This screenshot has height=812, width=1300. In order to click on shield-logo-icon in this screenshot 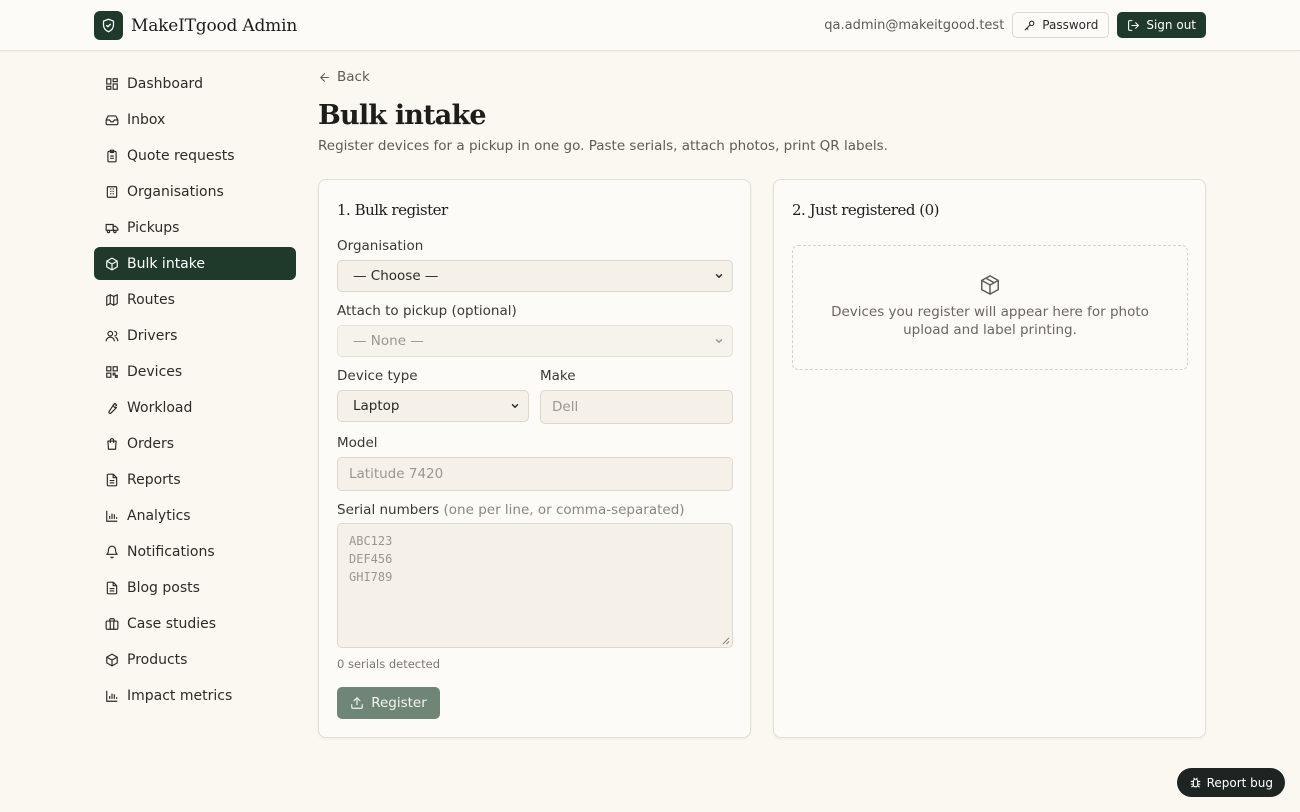, I will do `click(108, 25)`.